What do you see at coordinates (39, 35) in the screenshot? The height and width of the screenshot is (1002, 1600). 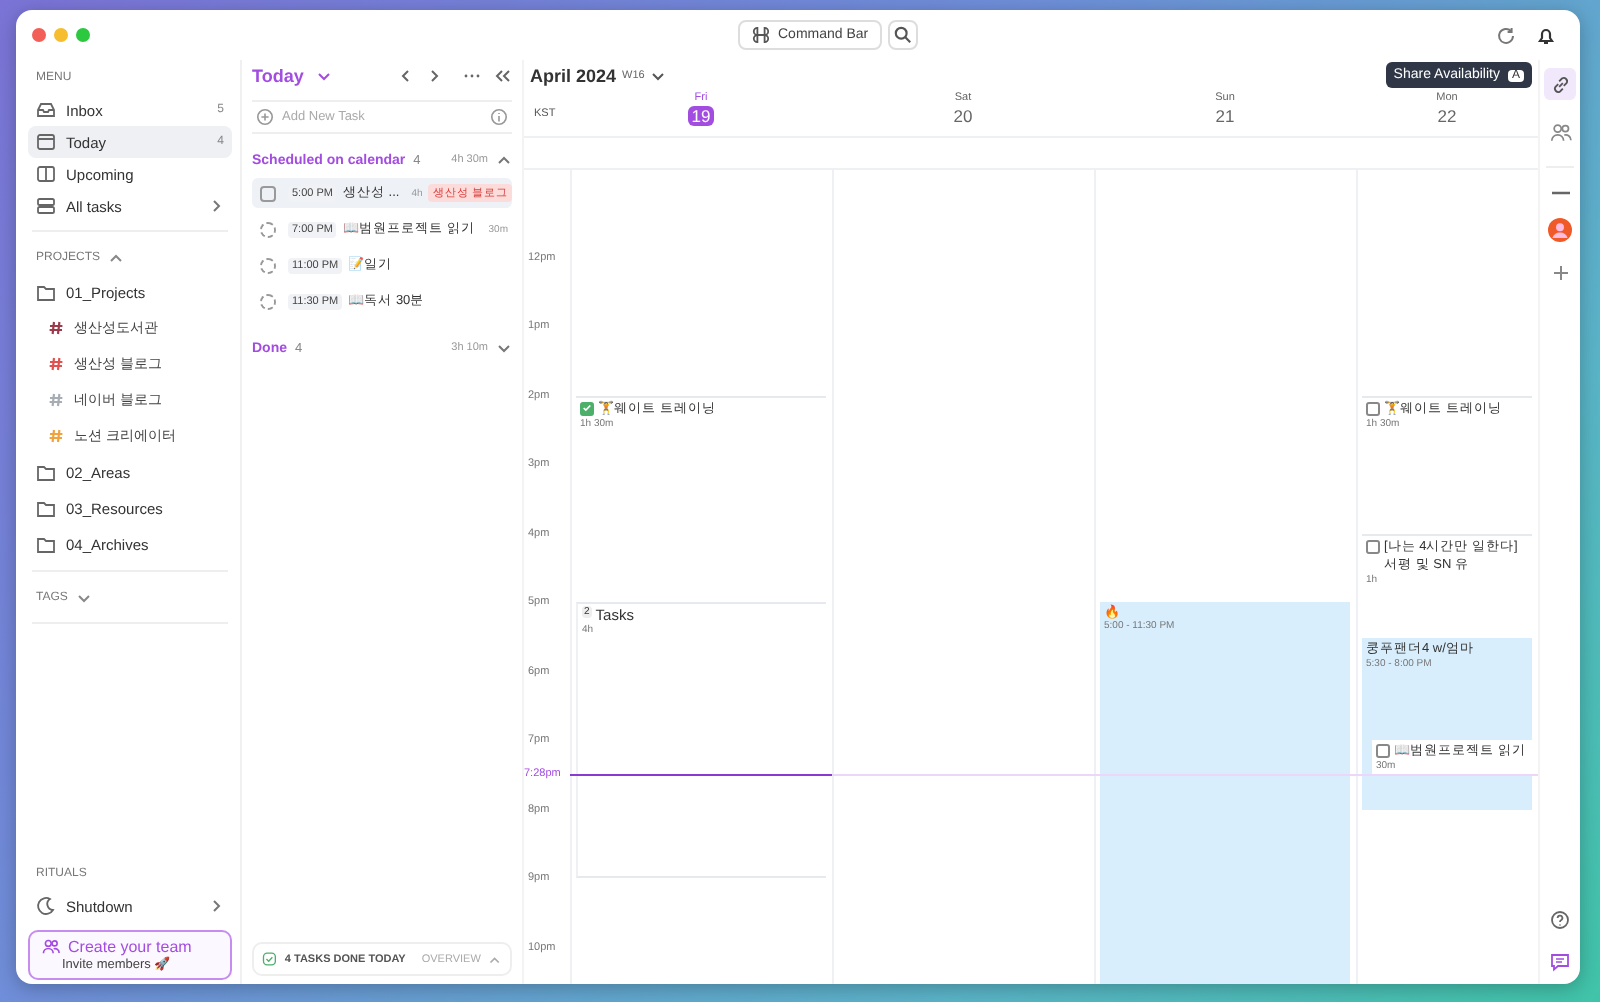 I see `close-window-button` at bounding box center [39, 35].